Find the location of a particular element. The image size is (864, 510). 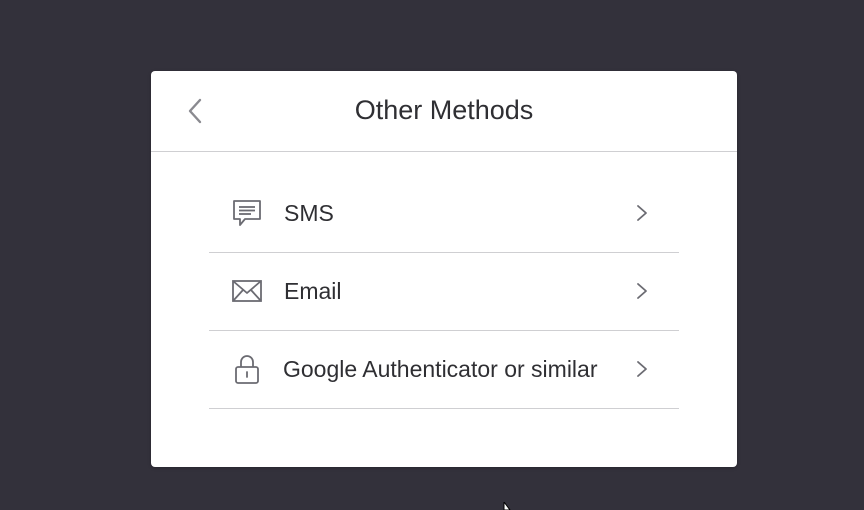

method-label-sms: SMS is located at coordinates (309, 213).